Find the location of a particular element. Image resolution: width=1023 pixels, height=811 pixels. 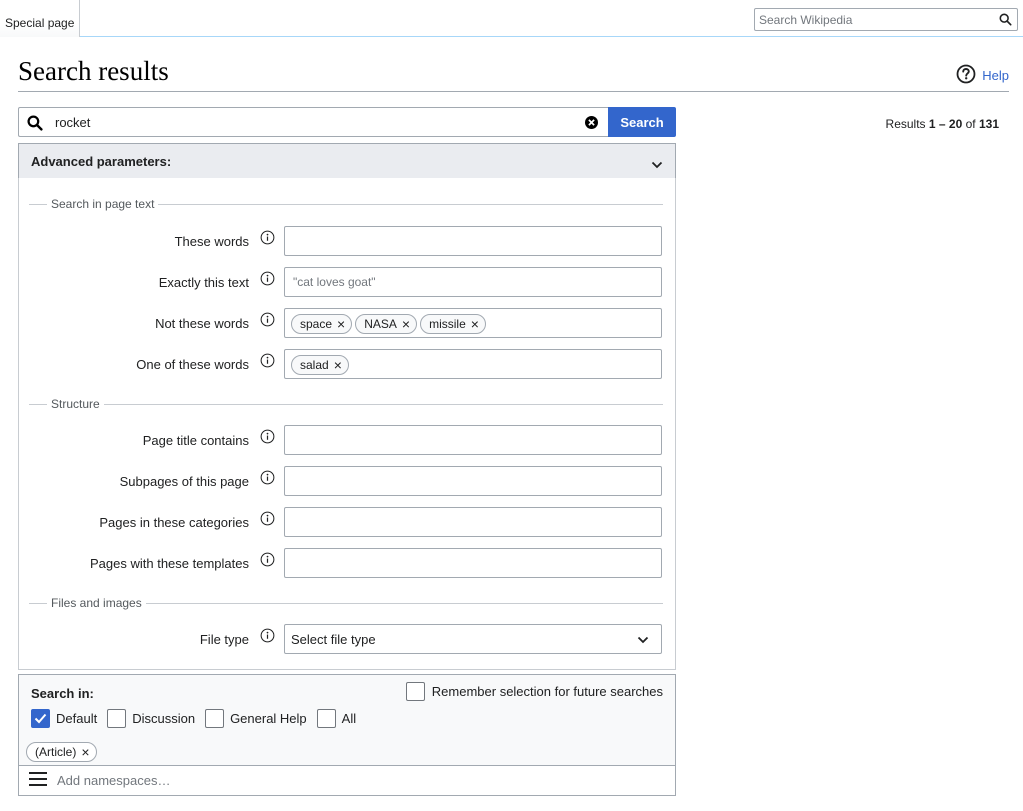

main-search: Search is located at coordinates (347, 122).